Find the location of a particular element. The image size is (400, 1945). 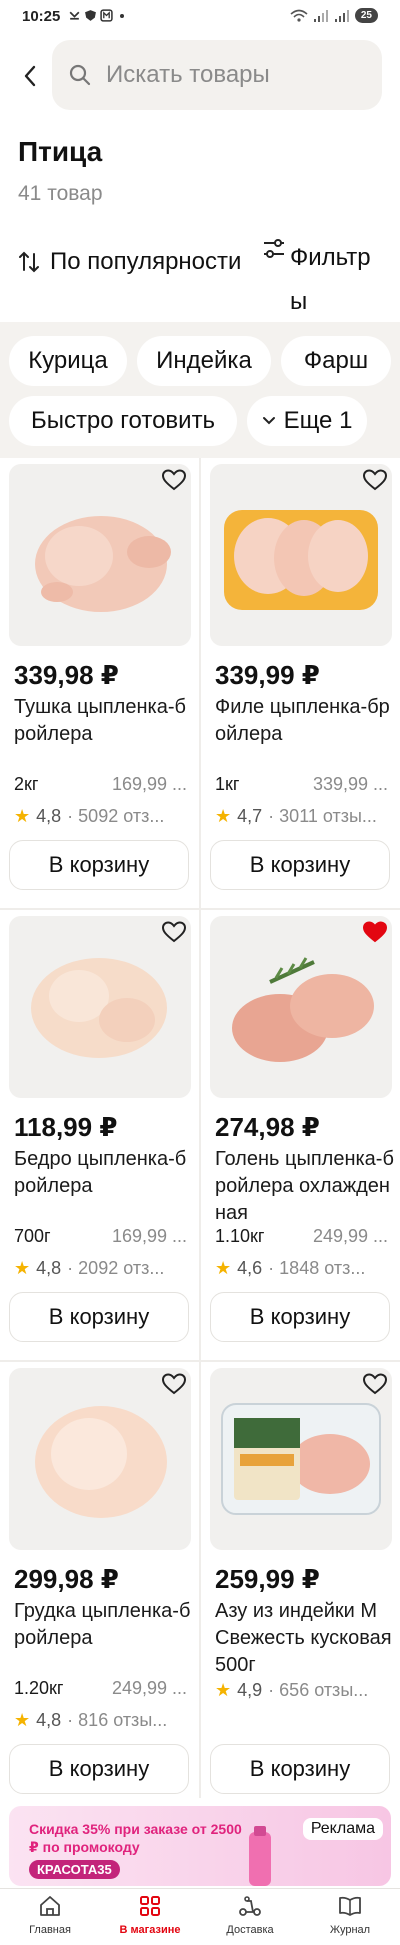

product-weight: 700г is located at coordinates (32, 1236).